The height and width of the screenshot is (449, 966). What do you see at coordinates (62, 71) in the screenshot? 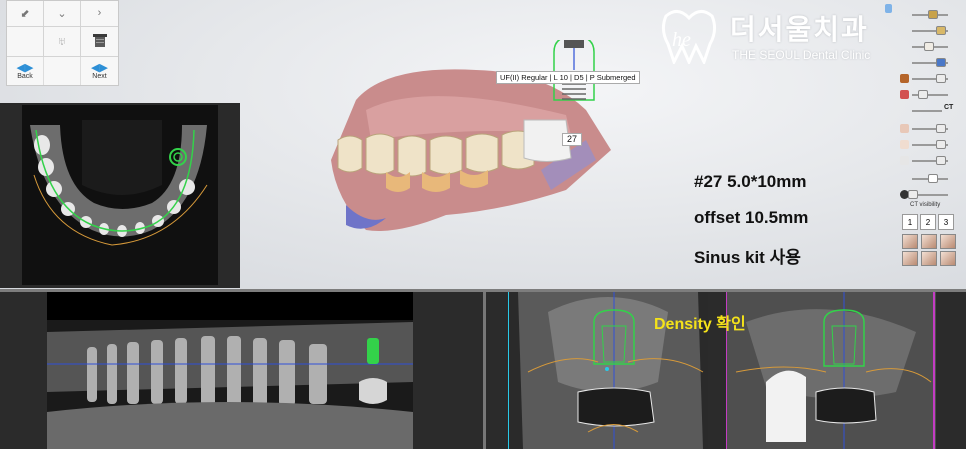
I see `nav-spacer` at bounding box center [62, 71].